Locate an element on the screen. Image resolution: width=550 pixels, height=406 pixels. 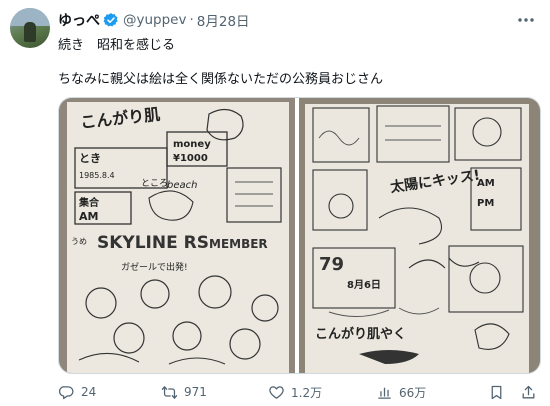
place-value: beach is located at coordinates (182, 185).